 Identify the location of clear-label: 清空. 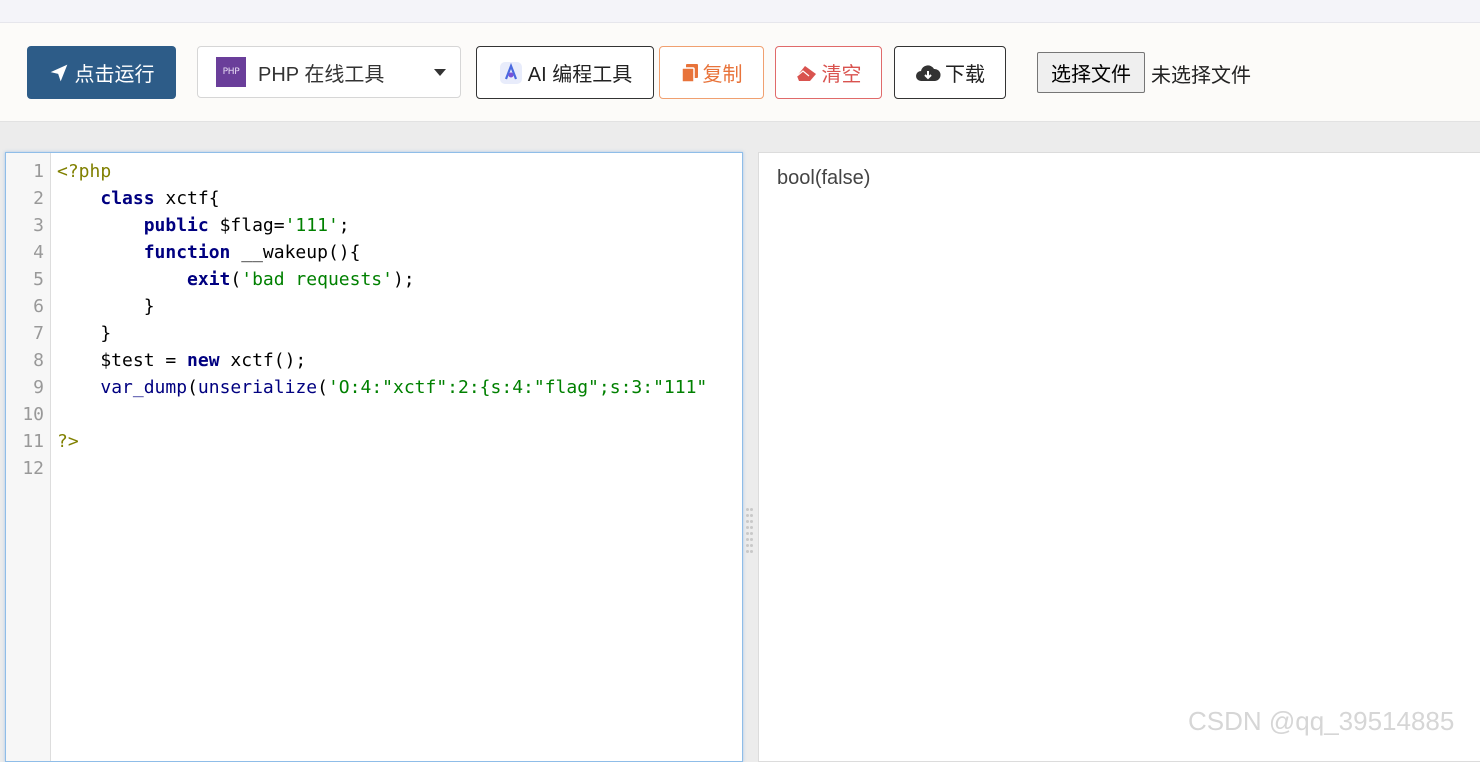
(841, 75).